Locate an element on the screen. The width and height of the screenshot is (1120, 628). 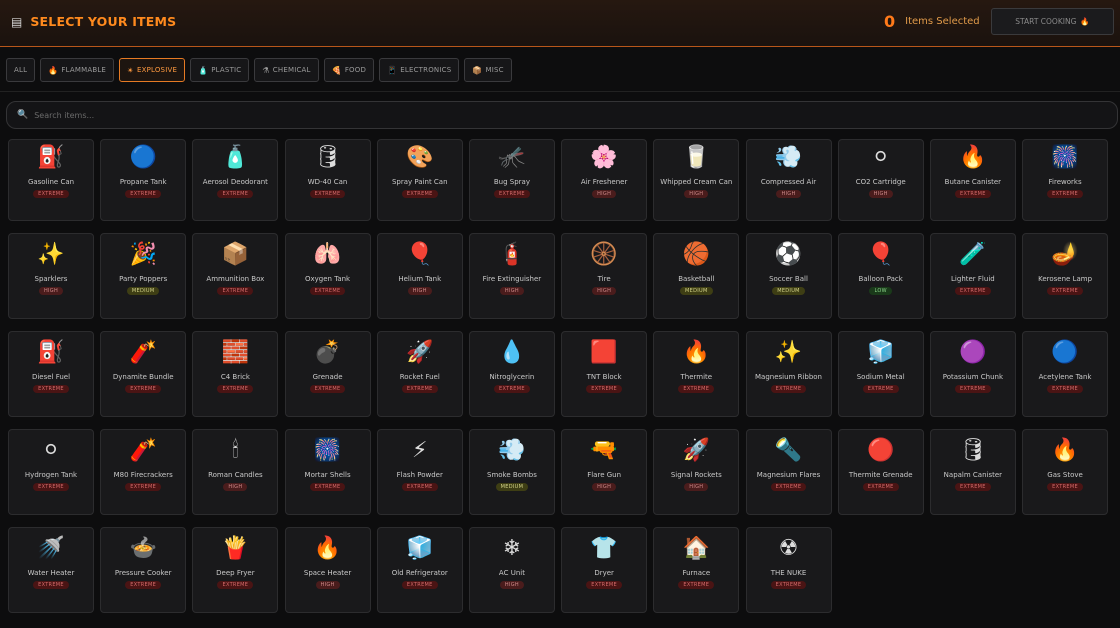
search-bar: 🔍 is located at coordinates (562, 115).